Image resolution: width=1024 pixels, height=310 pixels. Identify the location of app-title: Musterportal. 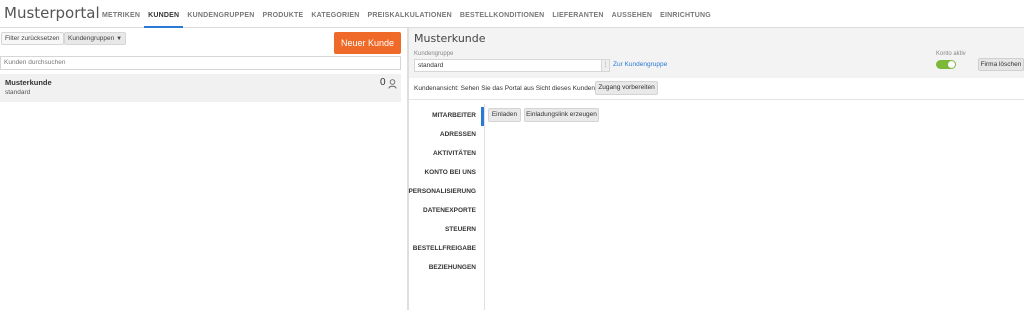
(52, 13).